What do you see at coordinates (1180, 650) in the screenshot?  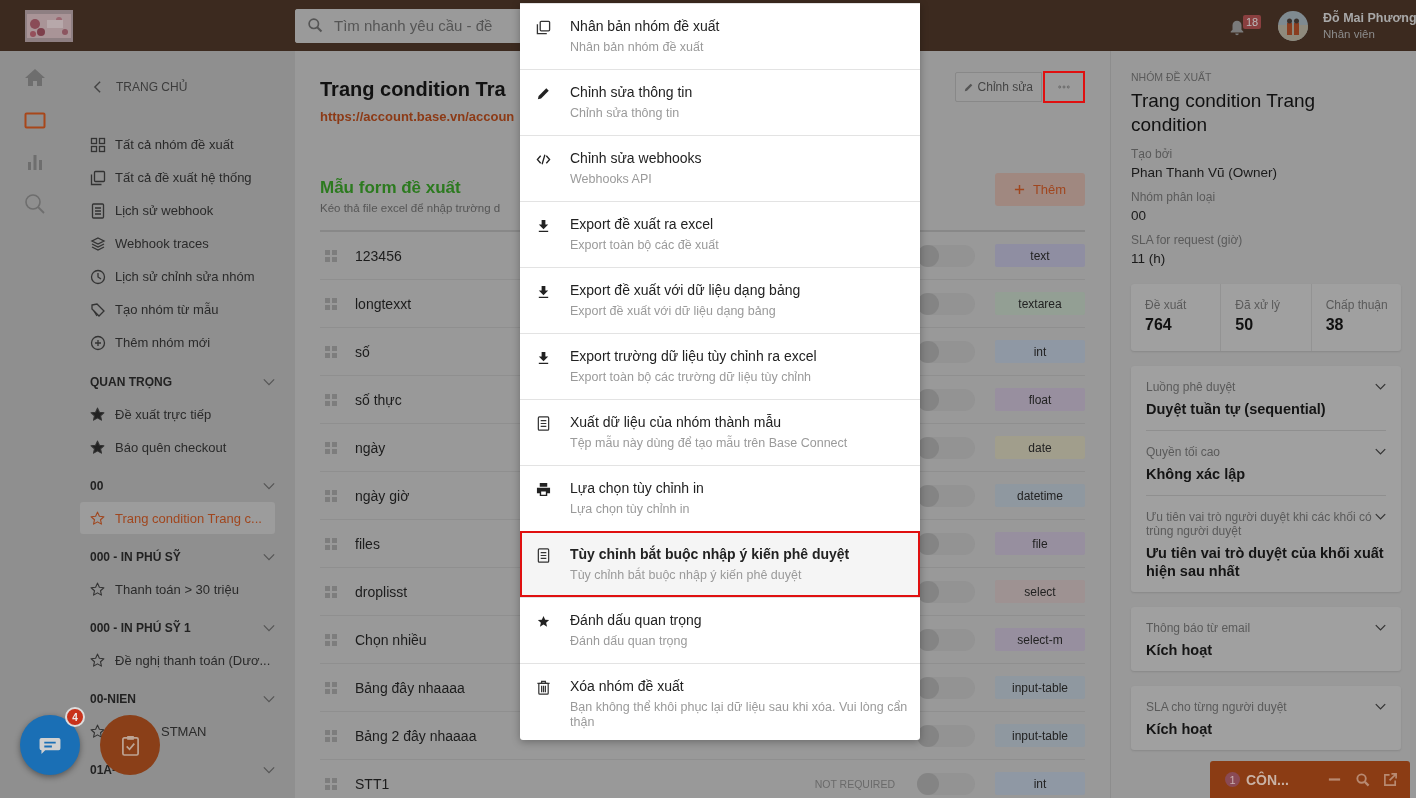 I see `setting-value: Kích hoạt` at bounding box center [1180, 650].